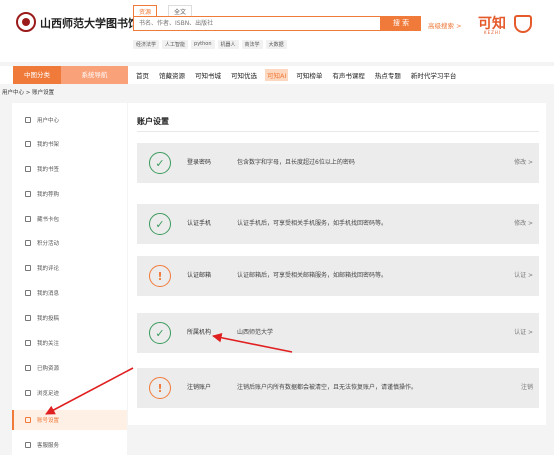 The width and height of the screenshot is (554, 455). I want to click on search-box, so click(257, 23).